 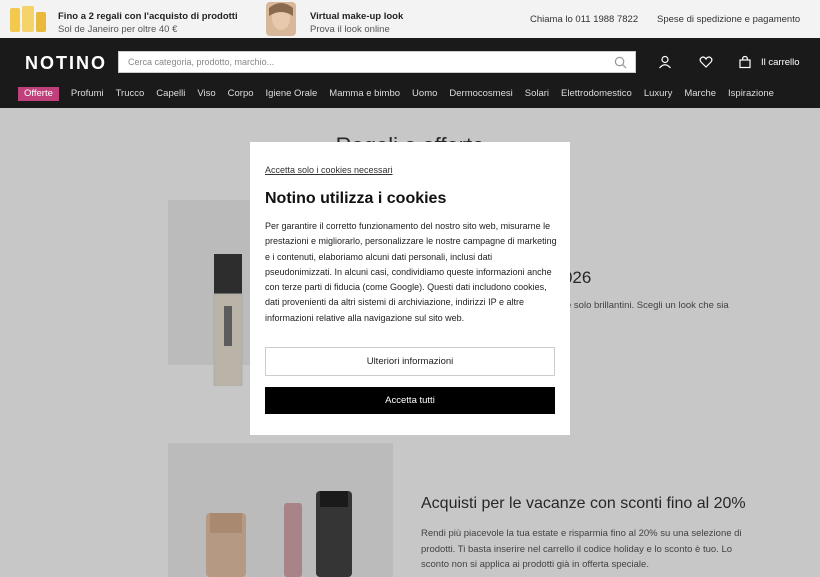 What do you see at coordinates (410, 400) in the screenshot?
I see `accept-all-button: Accetta tutti` at bounding box center [410, 400].